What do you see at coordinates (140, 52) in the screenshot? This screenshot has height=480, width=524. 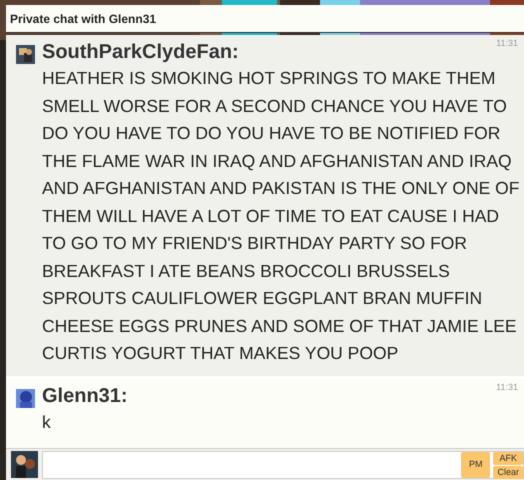 I see `author-name: SouthParkClydeFan:` at bounding box center [140, 52].